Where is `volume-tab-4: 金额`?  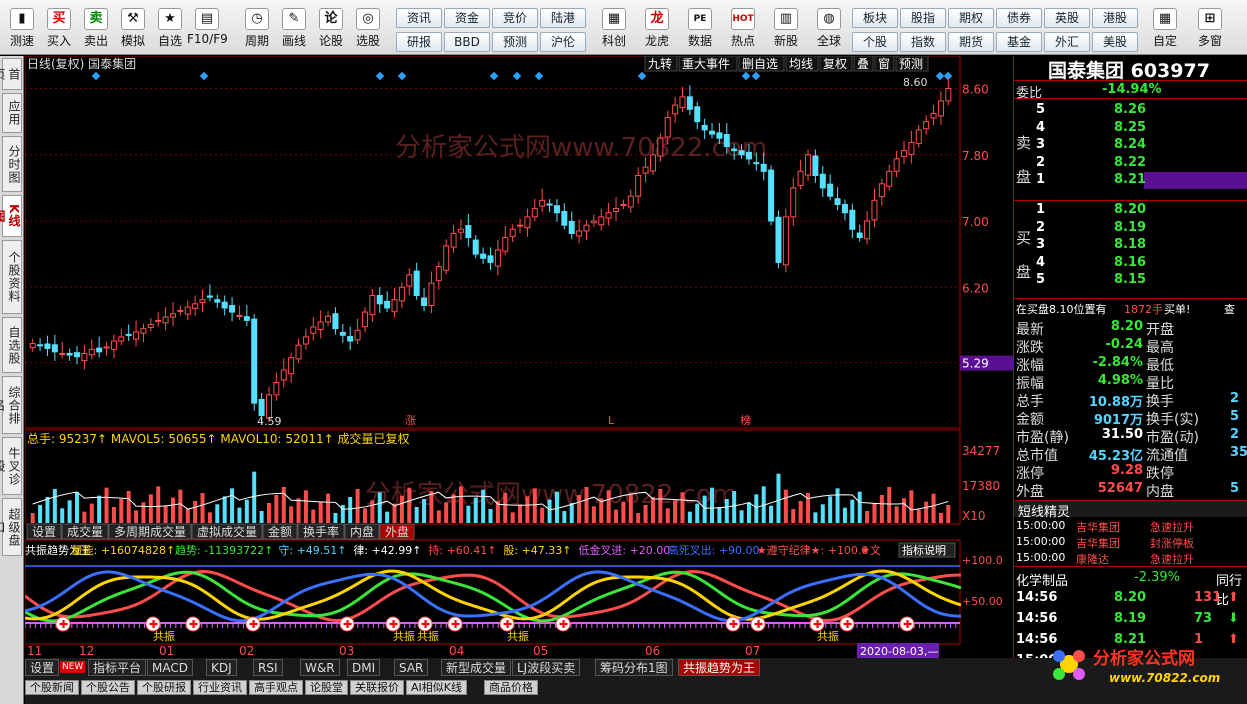
volume-tab-4: 金额 is located at coordinates (280, 531).